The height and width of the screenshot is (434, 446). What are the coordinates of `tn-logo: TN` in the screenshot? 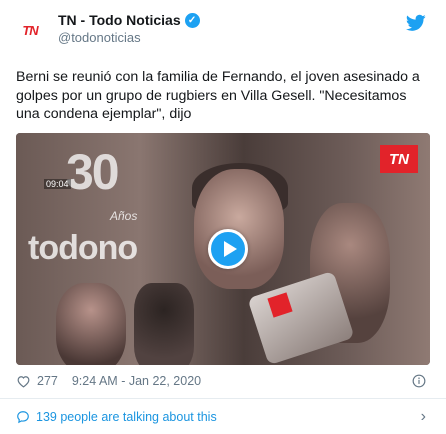 It's located at (30, 30).